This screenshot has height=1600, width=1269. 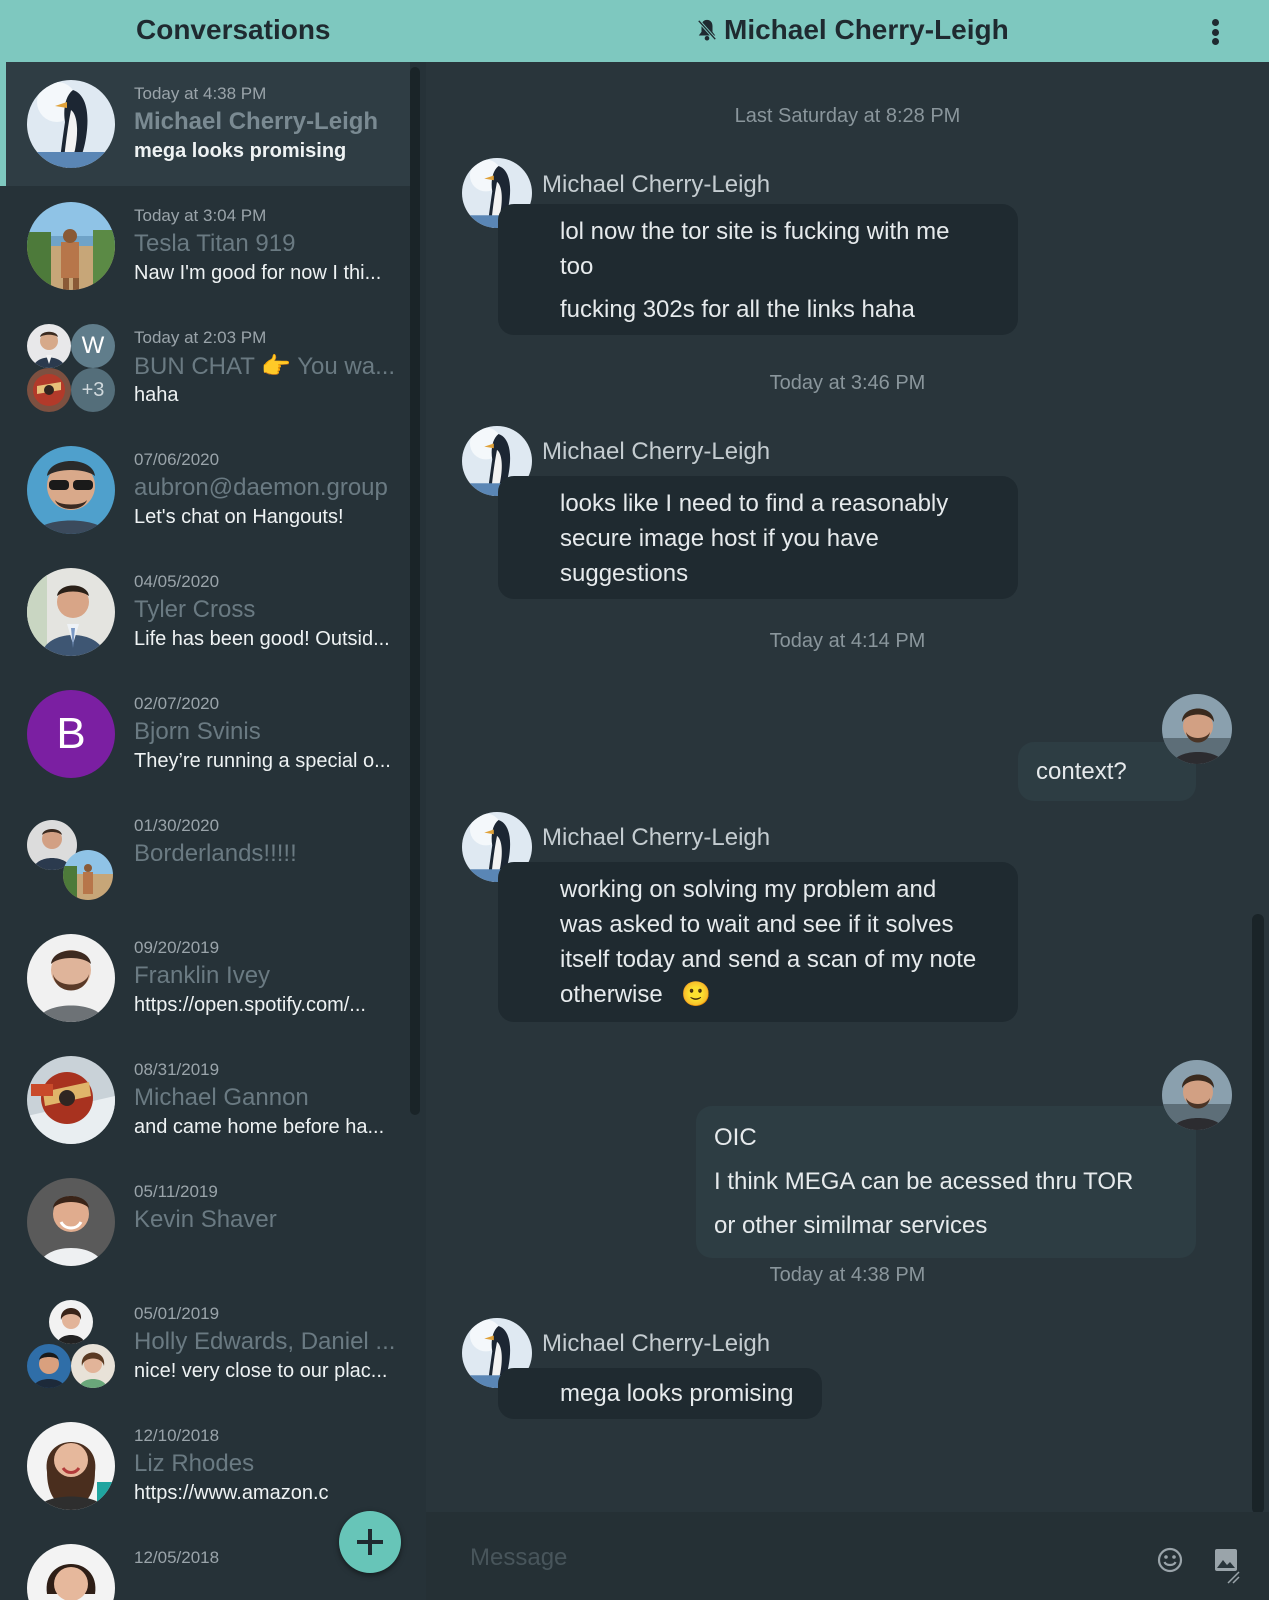 What do you see at coordinates (177, 947) in the screenshot?
I see `conversation-date: 09/20/2019` at bounding box center [177, 947].